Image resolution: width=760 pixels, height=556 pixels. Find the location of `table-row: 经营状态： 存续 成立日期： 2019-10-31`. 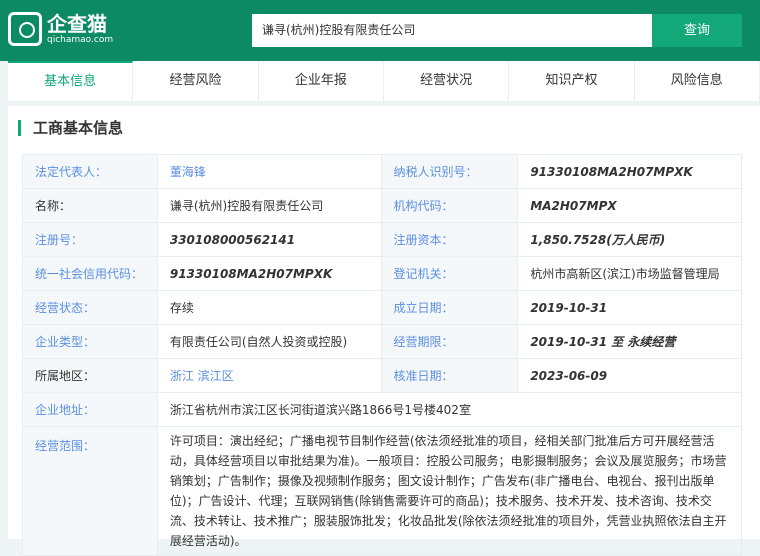

table-row: 经营状态： 存续 成立日期： 2019-10-31 is located at coordinates (382, 307).